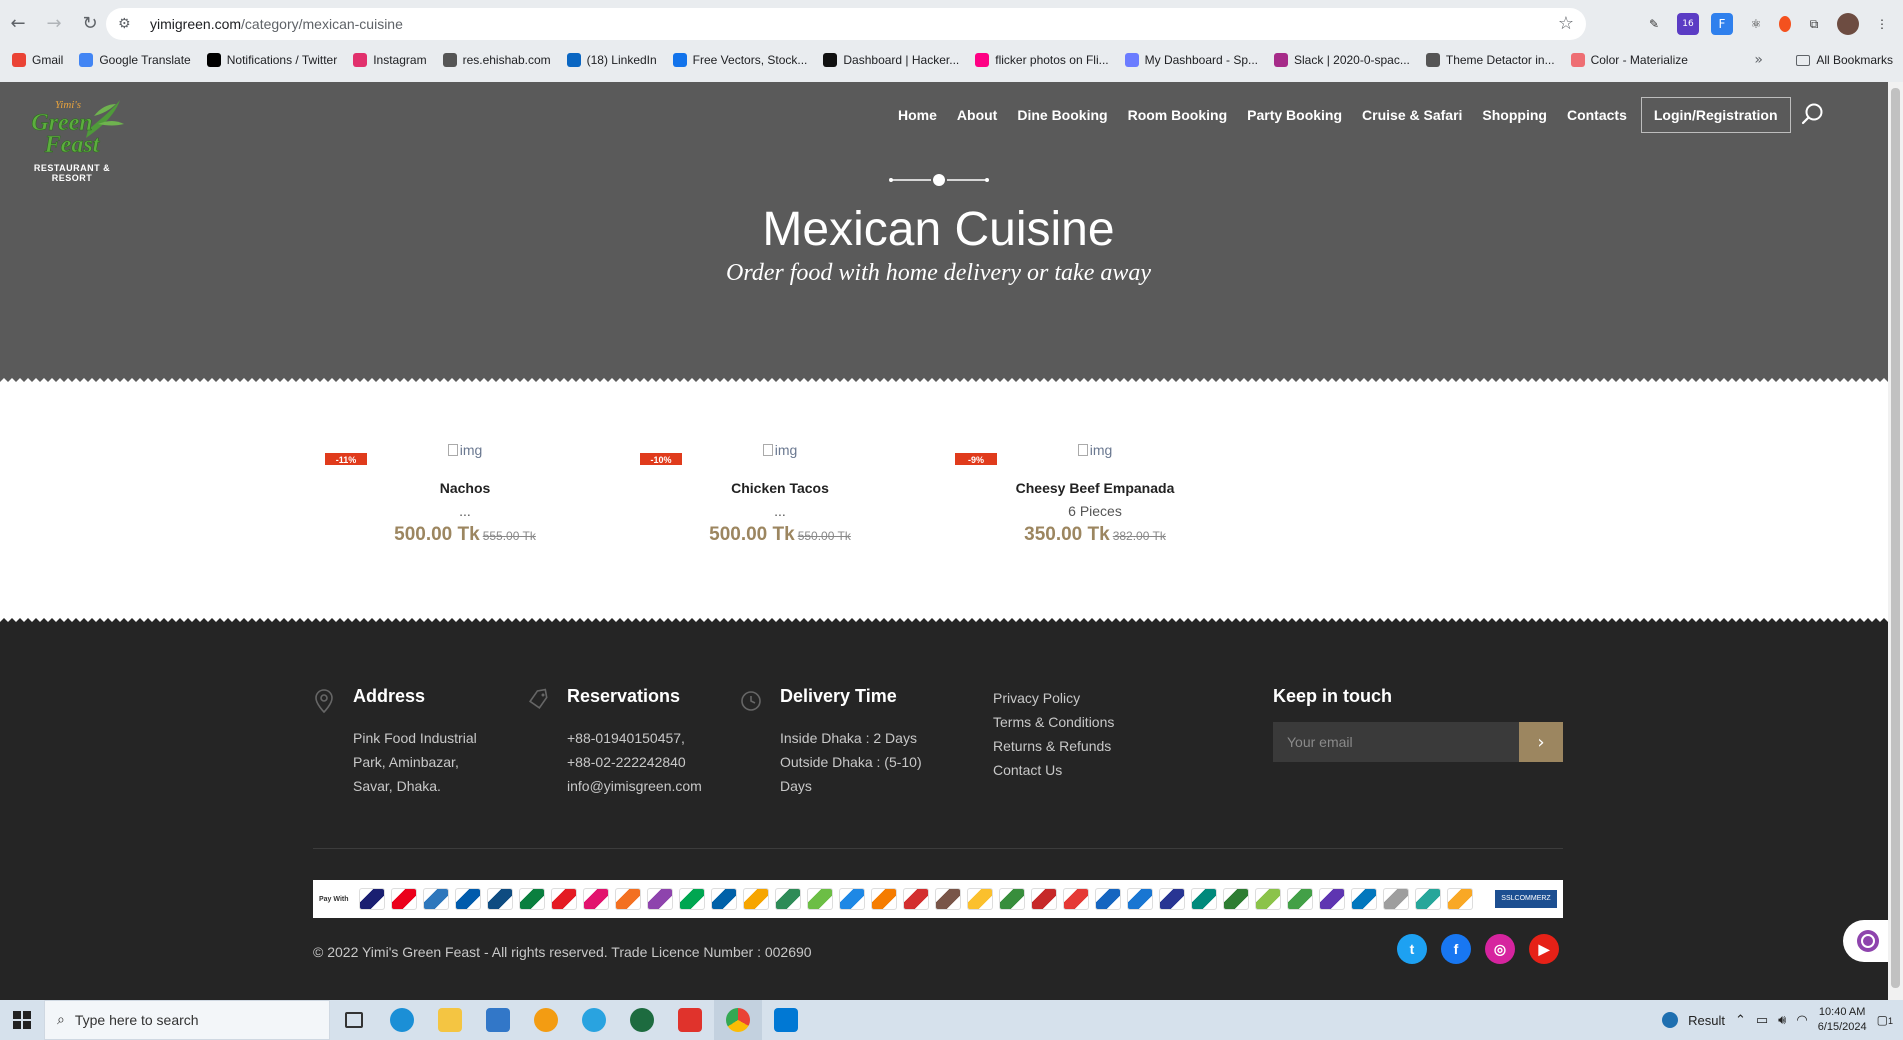 The width and height of the screenshot is (1903, 1040). What do you see at coordinates (1412, 115) in the screenshot?
I see `nav-link-cruise-safari: Cruise & Safari` at bounding box center [1412, 115].